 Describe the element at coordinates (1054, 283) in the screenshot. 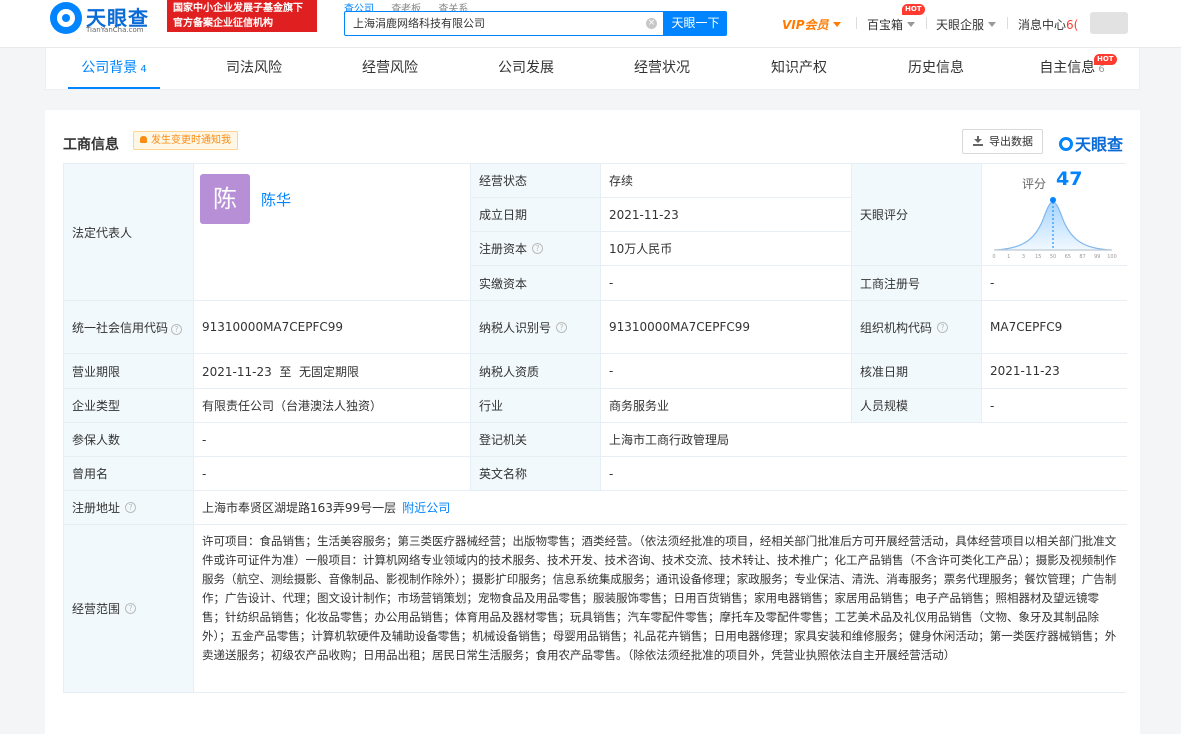

I see `biz-reg-no-value: -` at that location.